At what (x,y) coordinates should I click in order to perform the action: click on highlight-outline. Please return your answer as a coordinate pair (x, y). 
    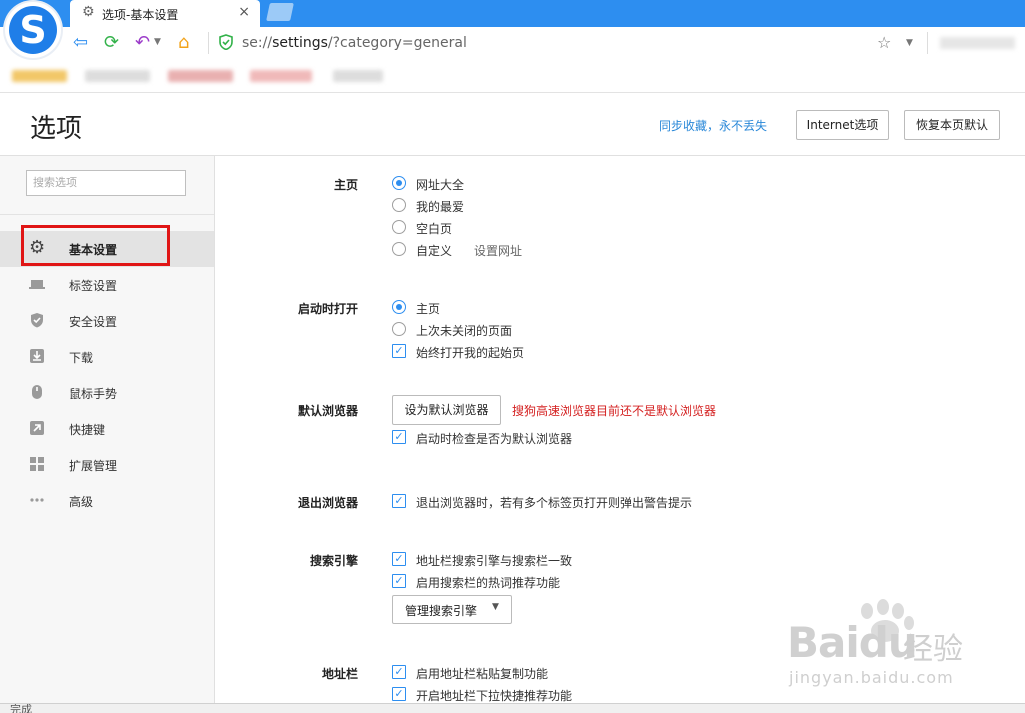
    Looking at the image, I should click on (95, 245).